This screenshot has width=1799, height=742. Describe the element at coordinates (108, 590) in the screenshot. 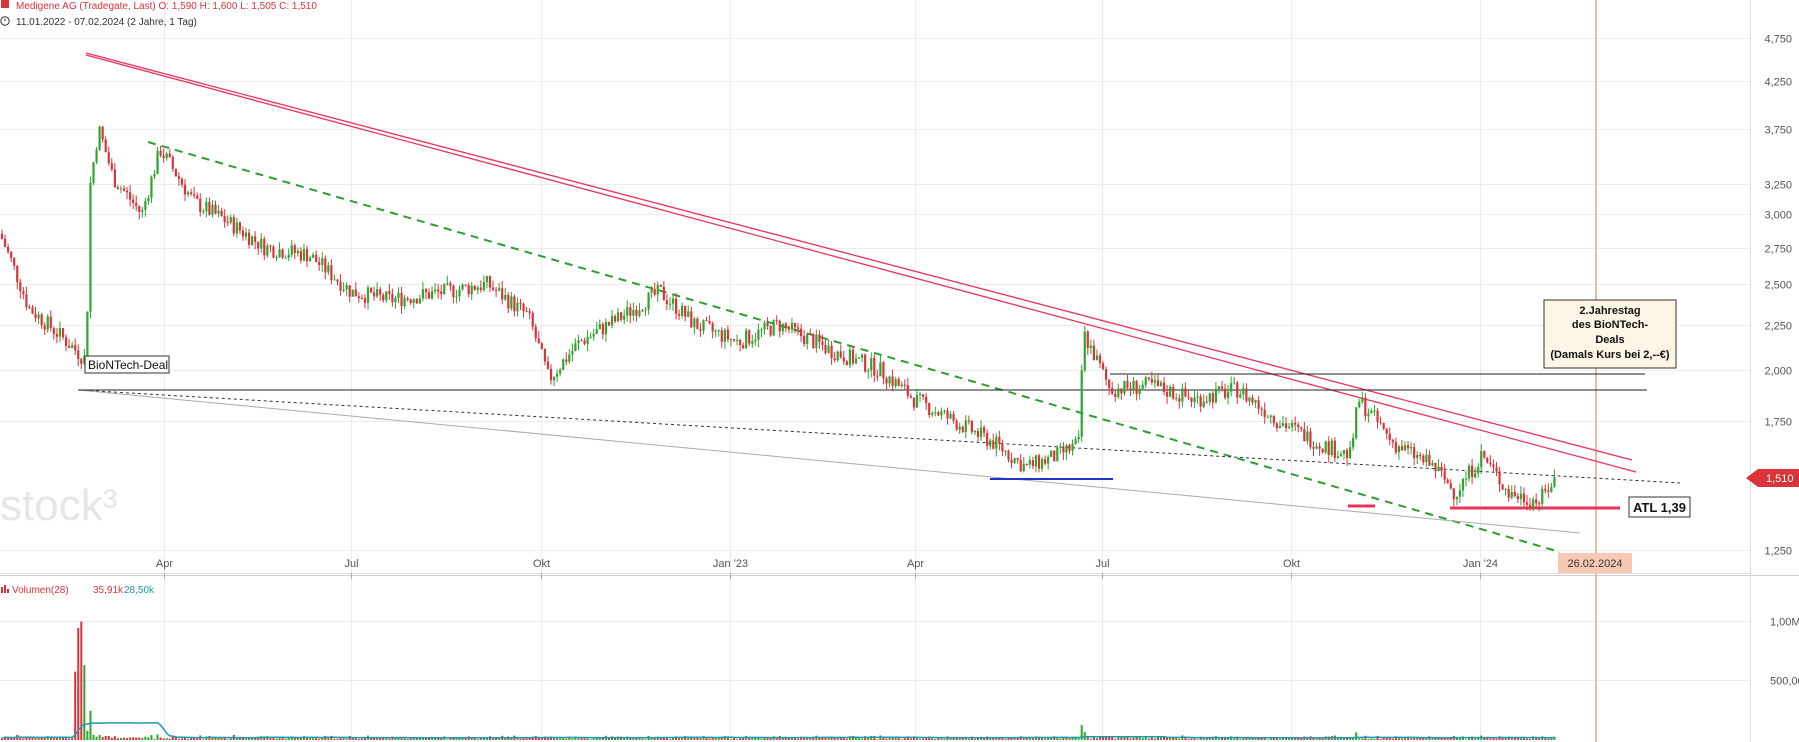

I see `volume-value-1: 35,91k` at that location.